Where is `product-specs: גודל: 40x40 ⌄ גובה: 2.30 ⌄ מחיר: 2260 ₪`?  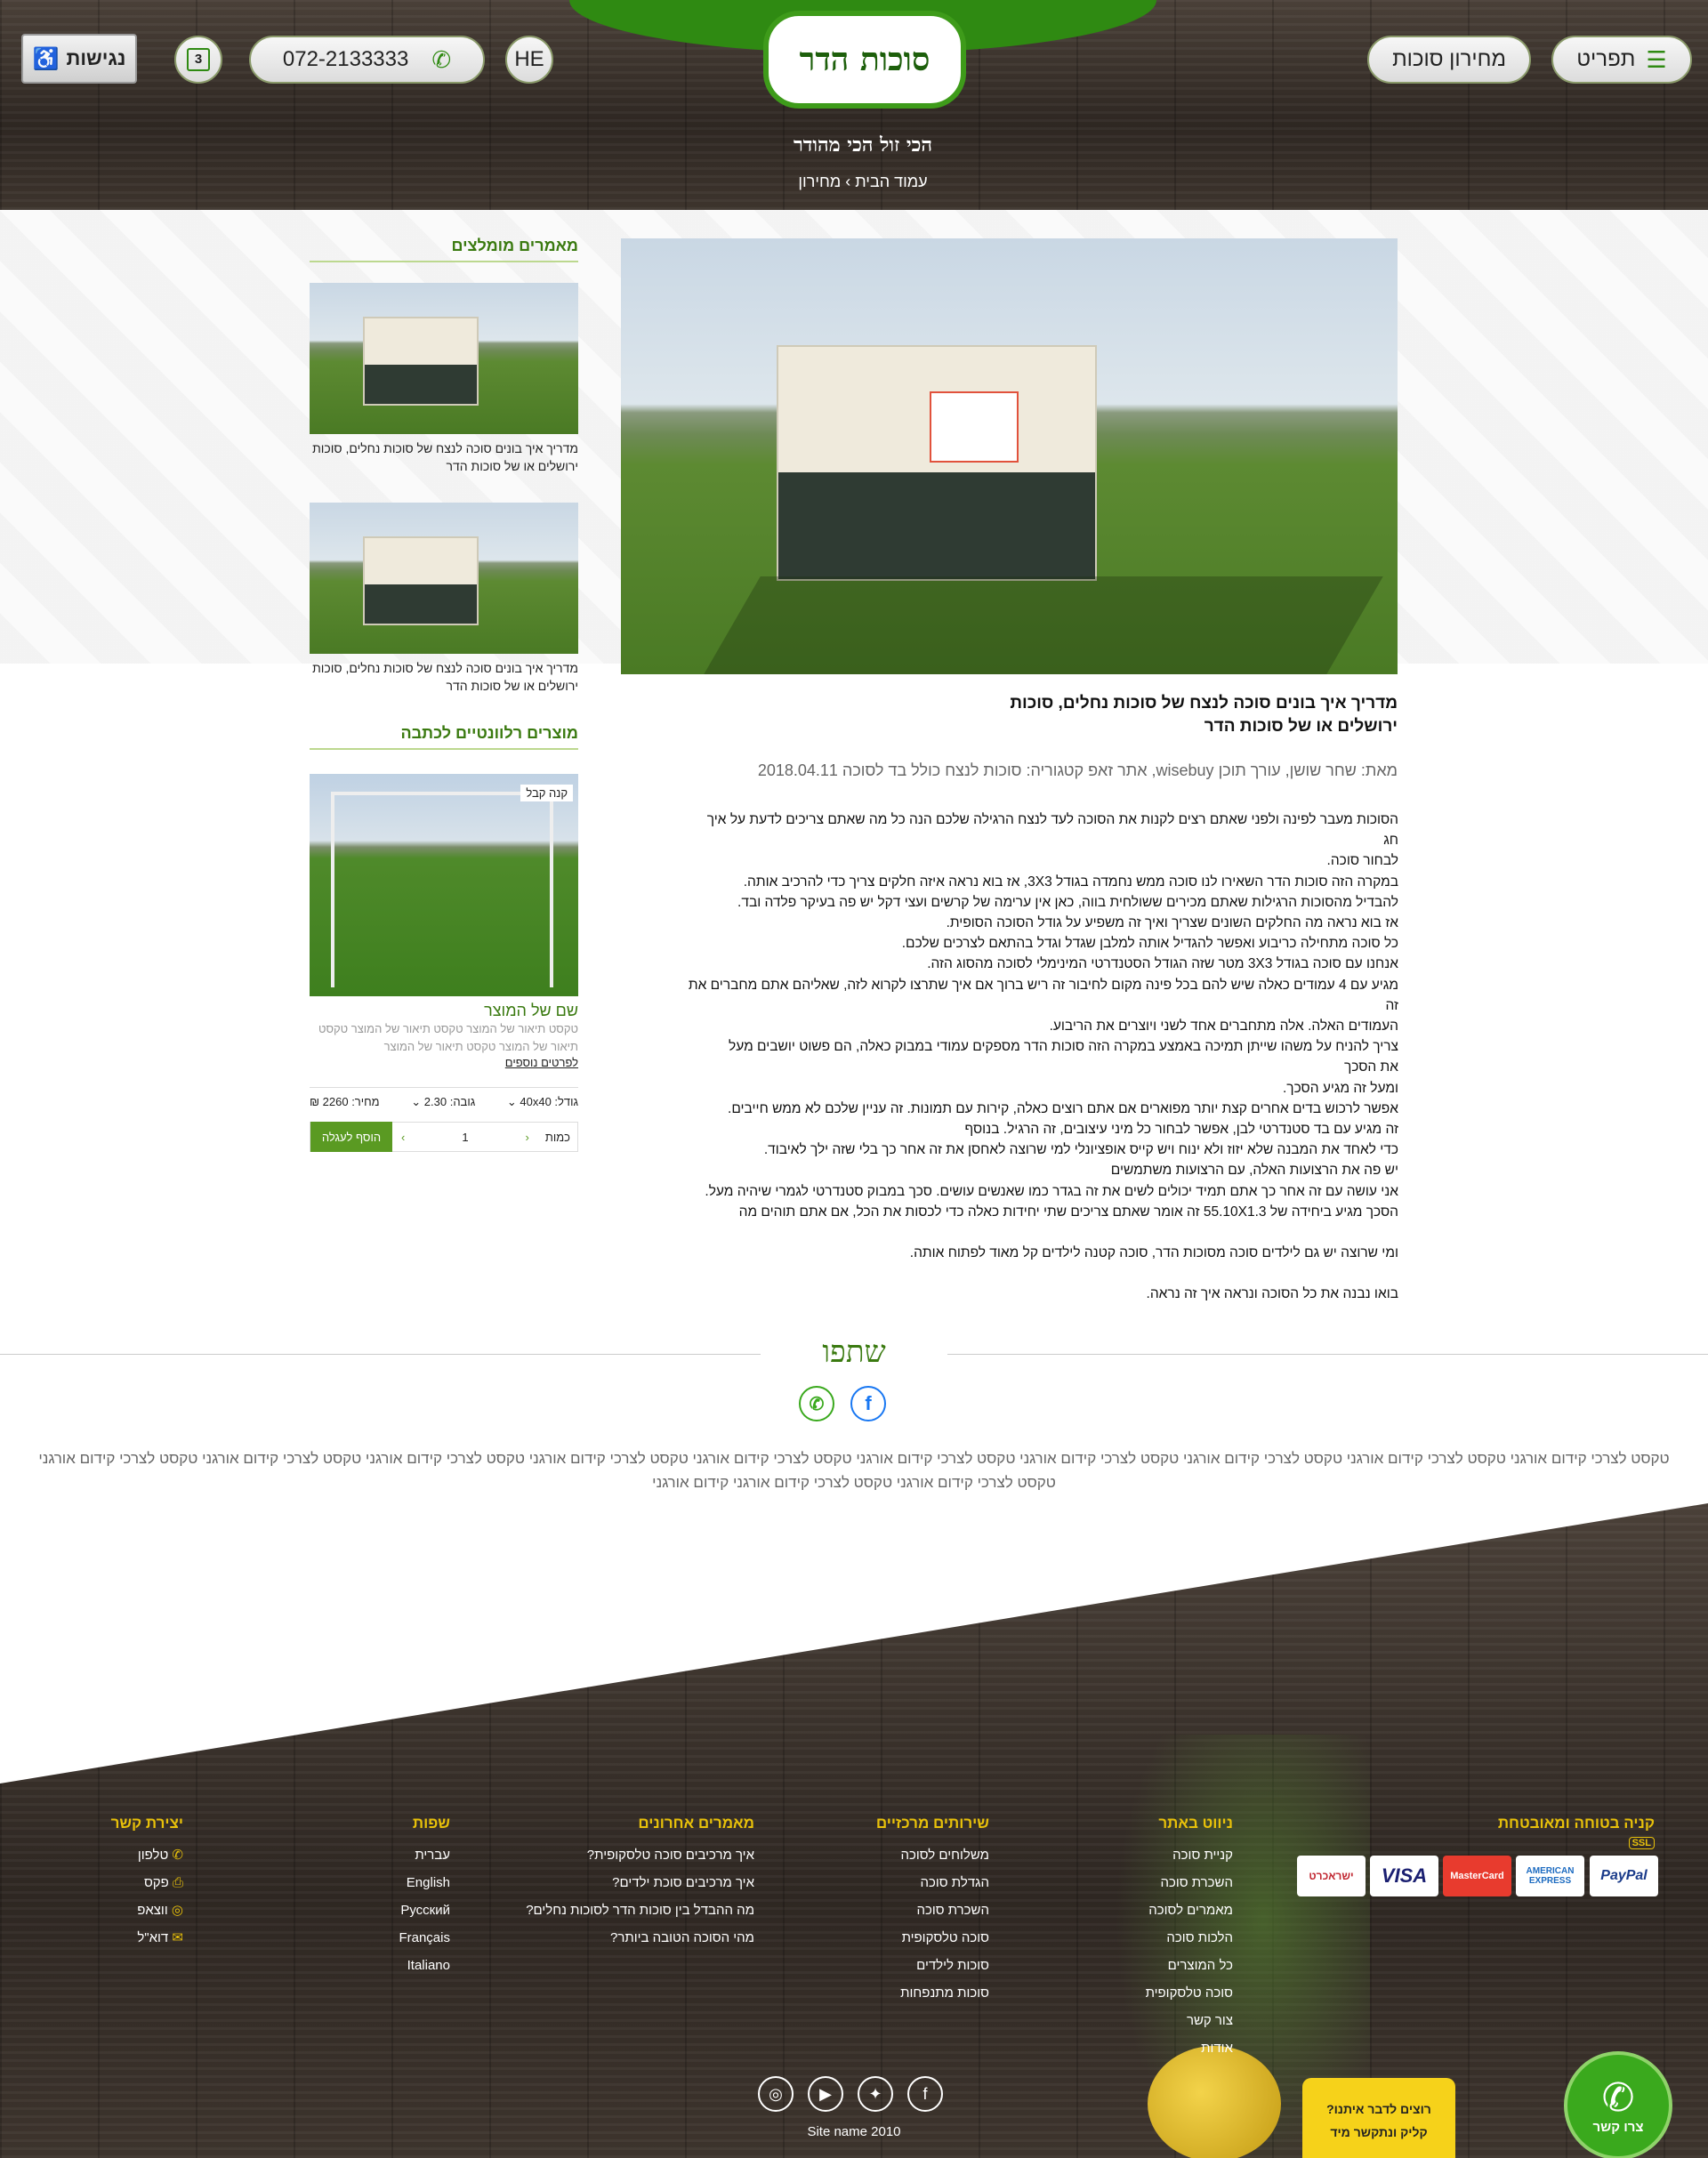 product-specs: גודל: 40x40 ⌄ גובה: 2.30 ⌄ מחיר: 2260 ₪ is located at coordinates (444, 1098).